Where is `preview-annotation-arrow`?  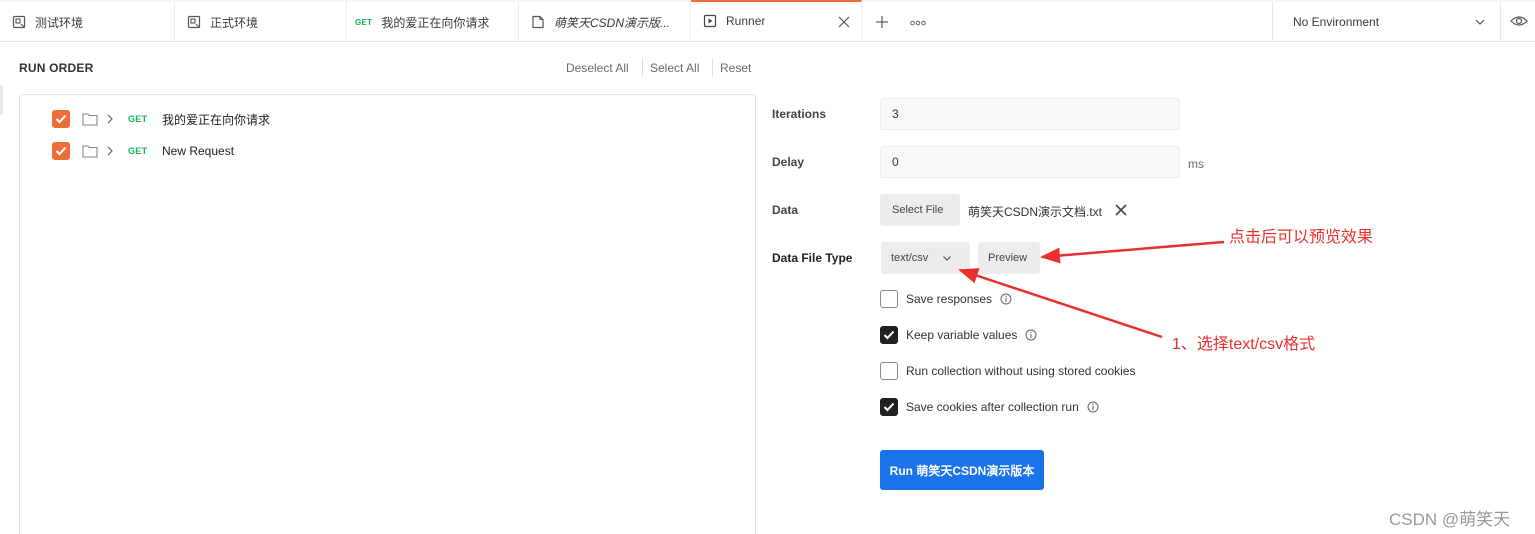
preview-annotation-arrow is located at coordinates (1132, 252).